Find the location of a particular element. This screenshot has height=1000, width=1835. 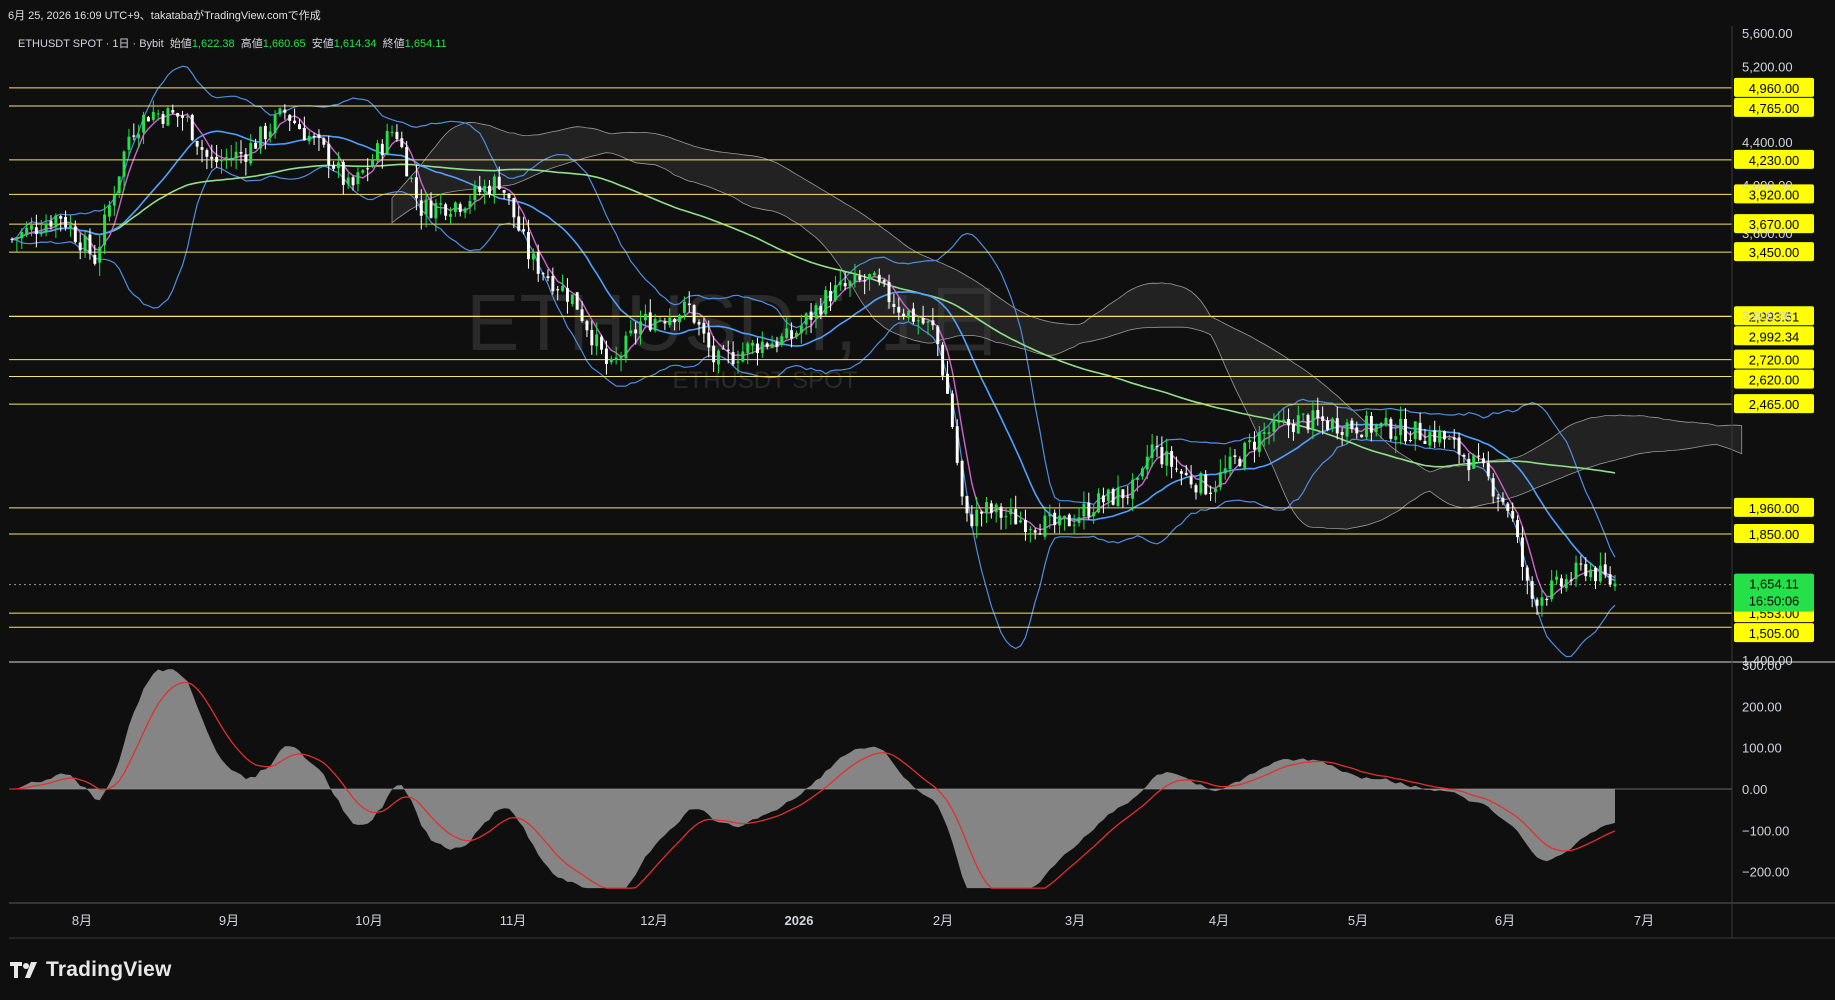

x-tick-label: 12月 is located at coordinates (653, 920).